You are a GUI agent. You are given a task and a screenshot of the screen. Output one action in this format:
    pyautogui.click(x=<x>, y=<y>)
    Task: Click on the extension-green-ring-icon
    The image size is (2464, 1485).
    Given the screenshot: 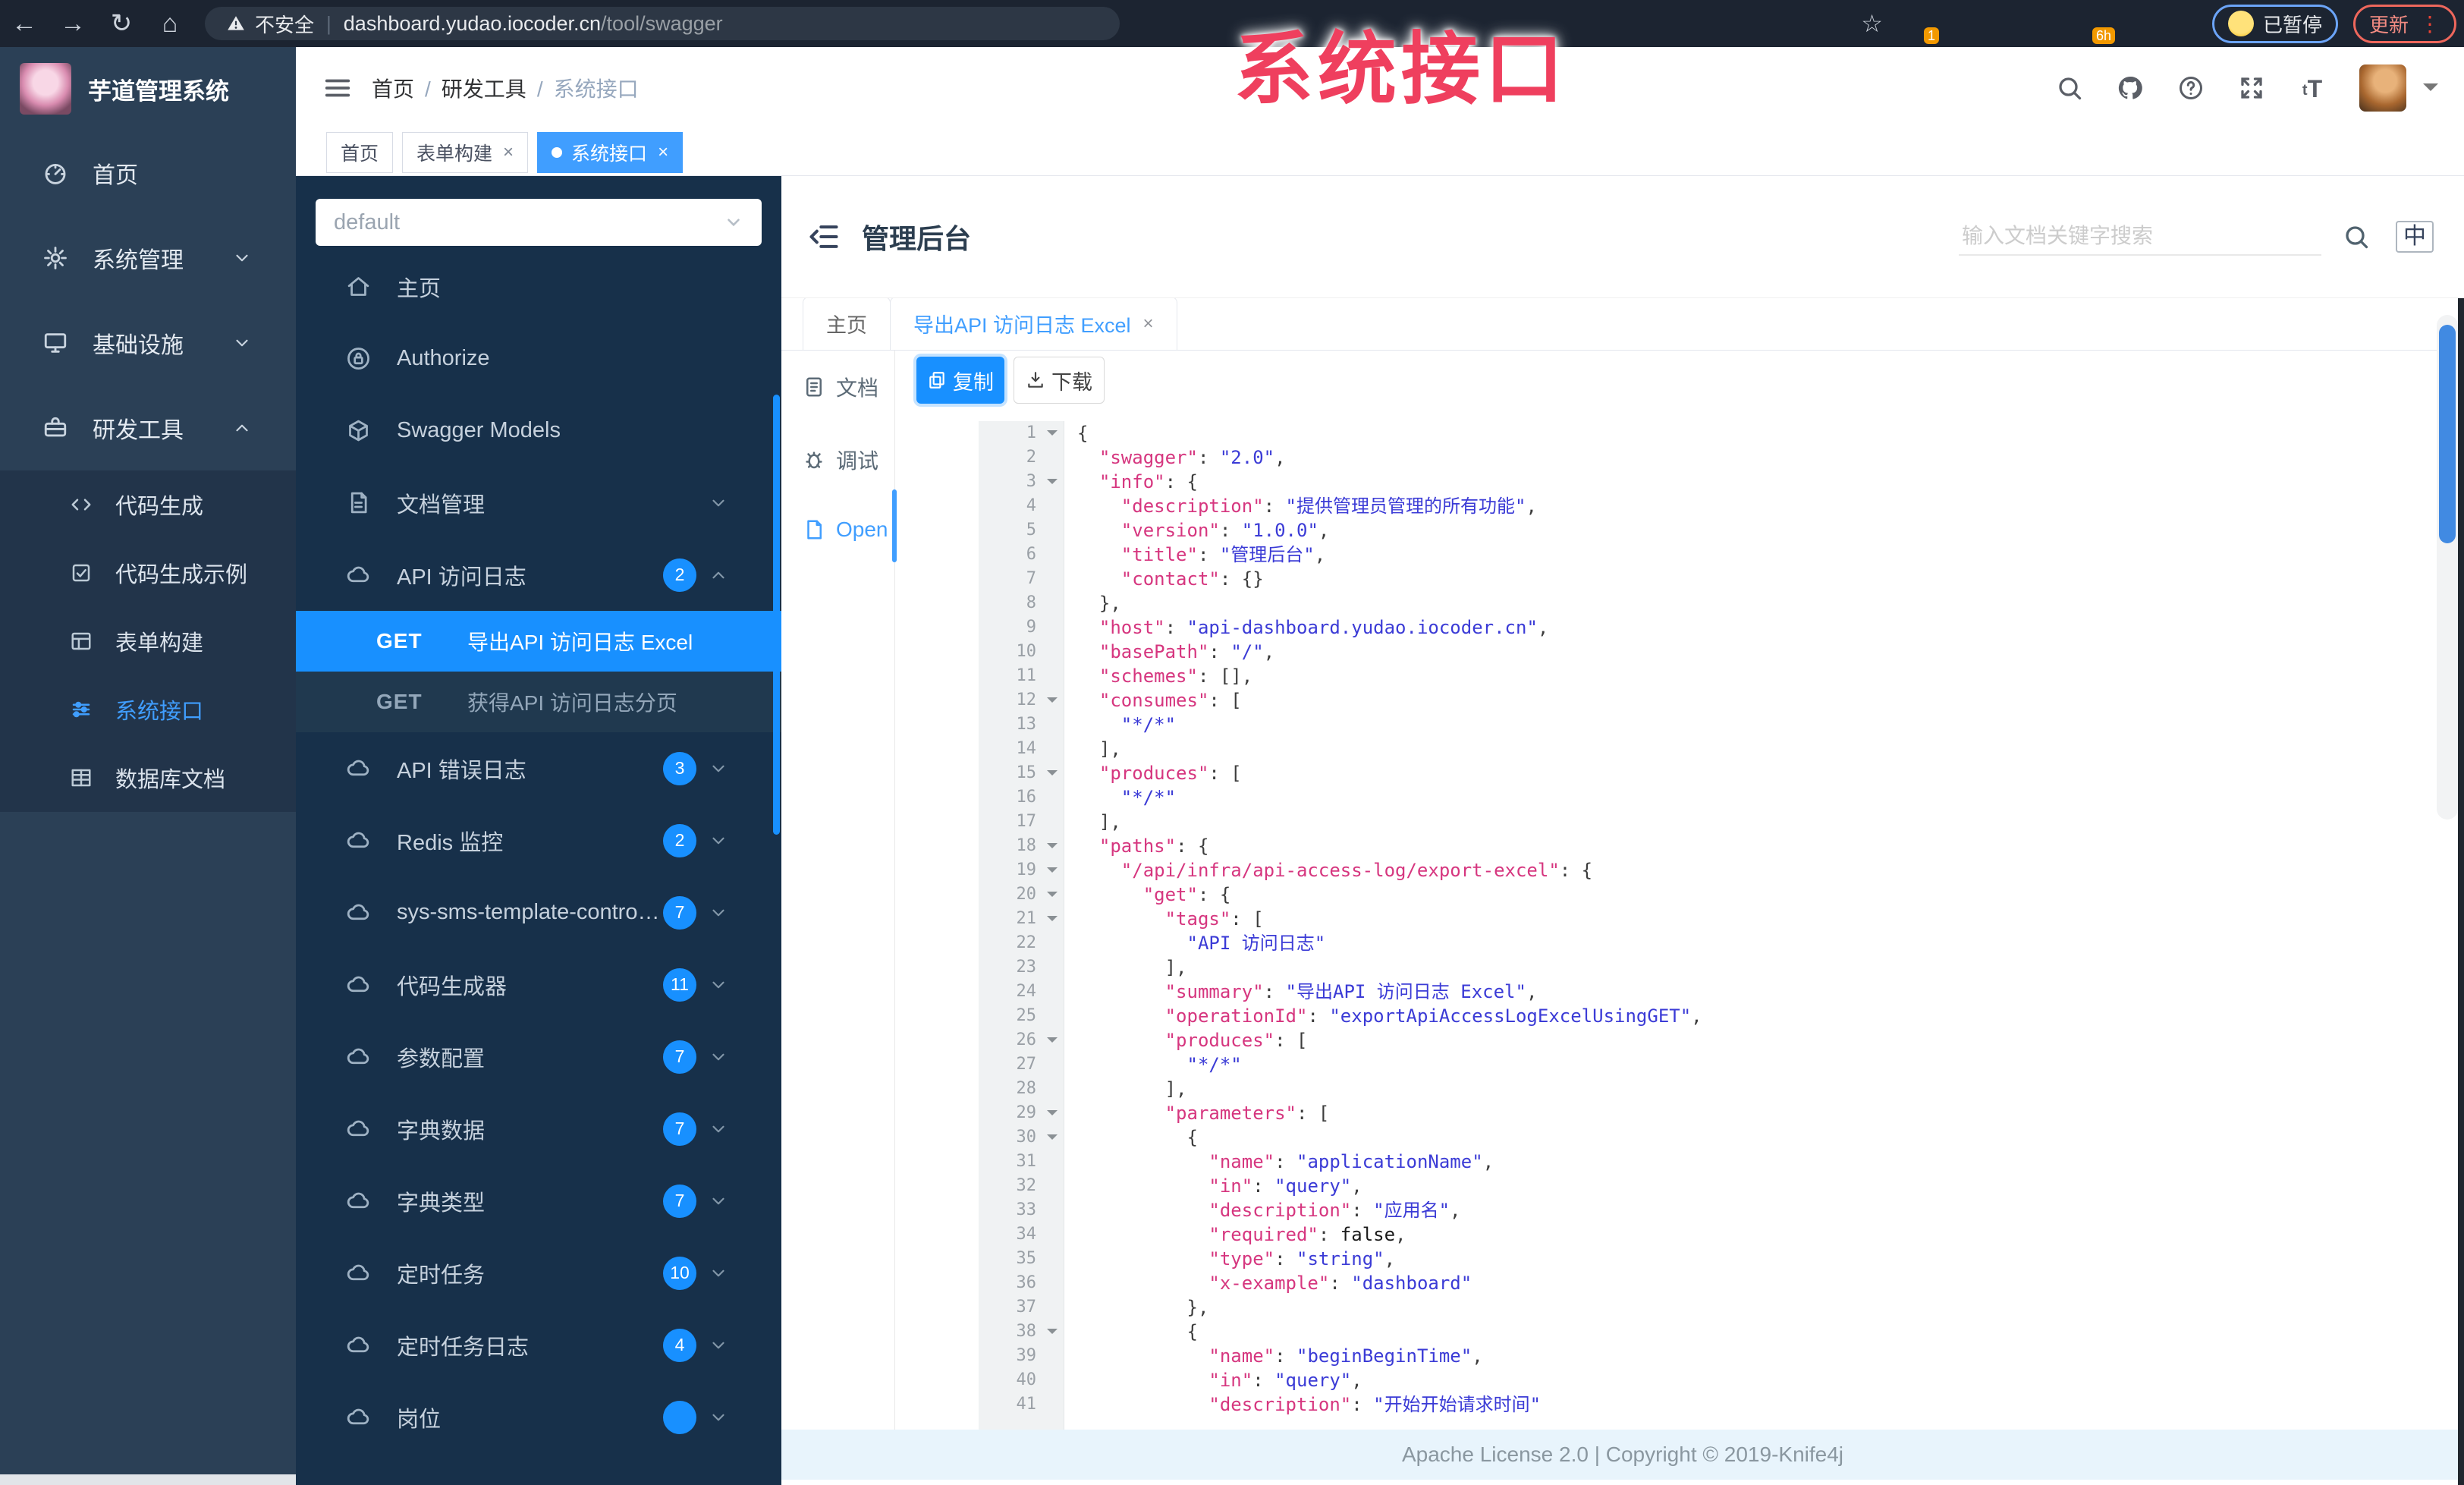 What is the action you would take?
    pyautogui.click(x=2006, y=23)
    